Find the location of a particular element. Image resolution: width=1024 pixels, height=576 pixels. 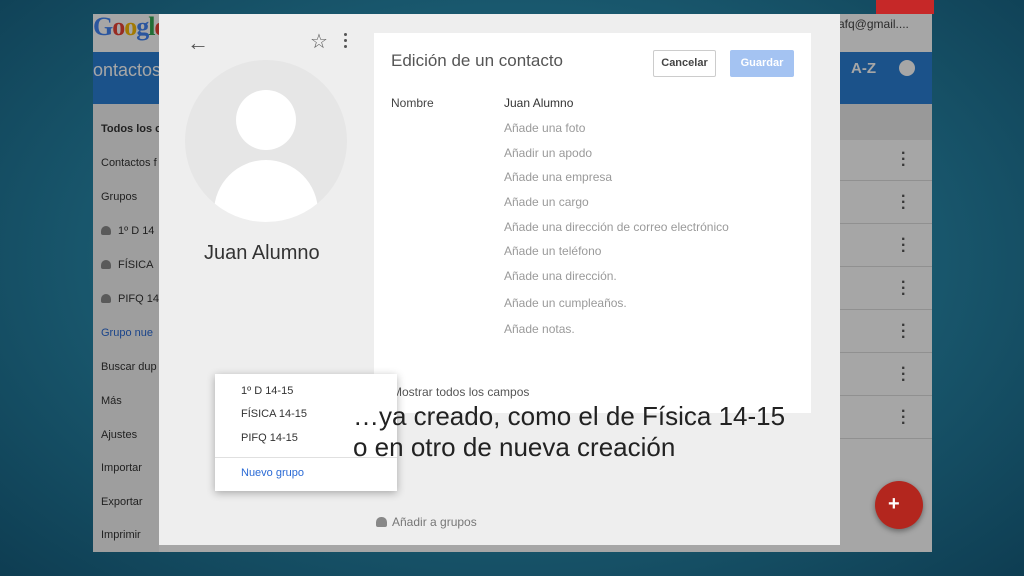

add-job-title-field: Añade un cargo is located at coordinates (546, 202).